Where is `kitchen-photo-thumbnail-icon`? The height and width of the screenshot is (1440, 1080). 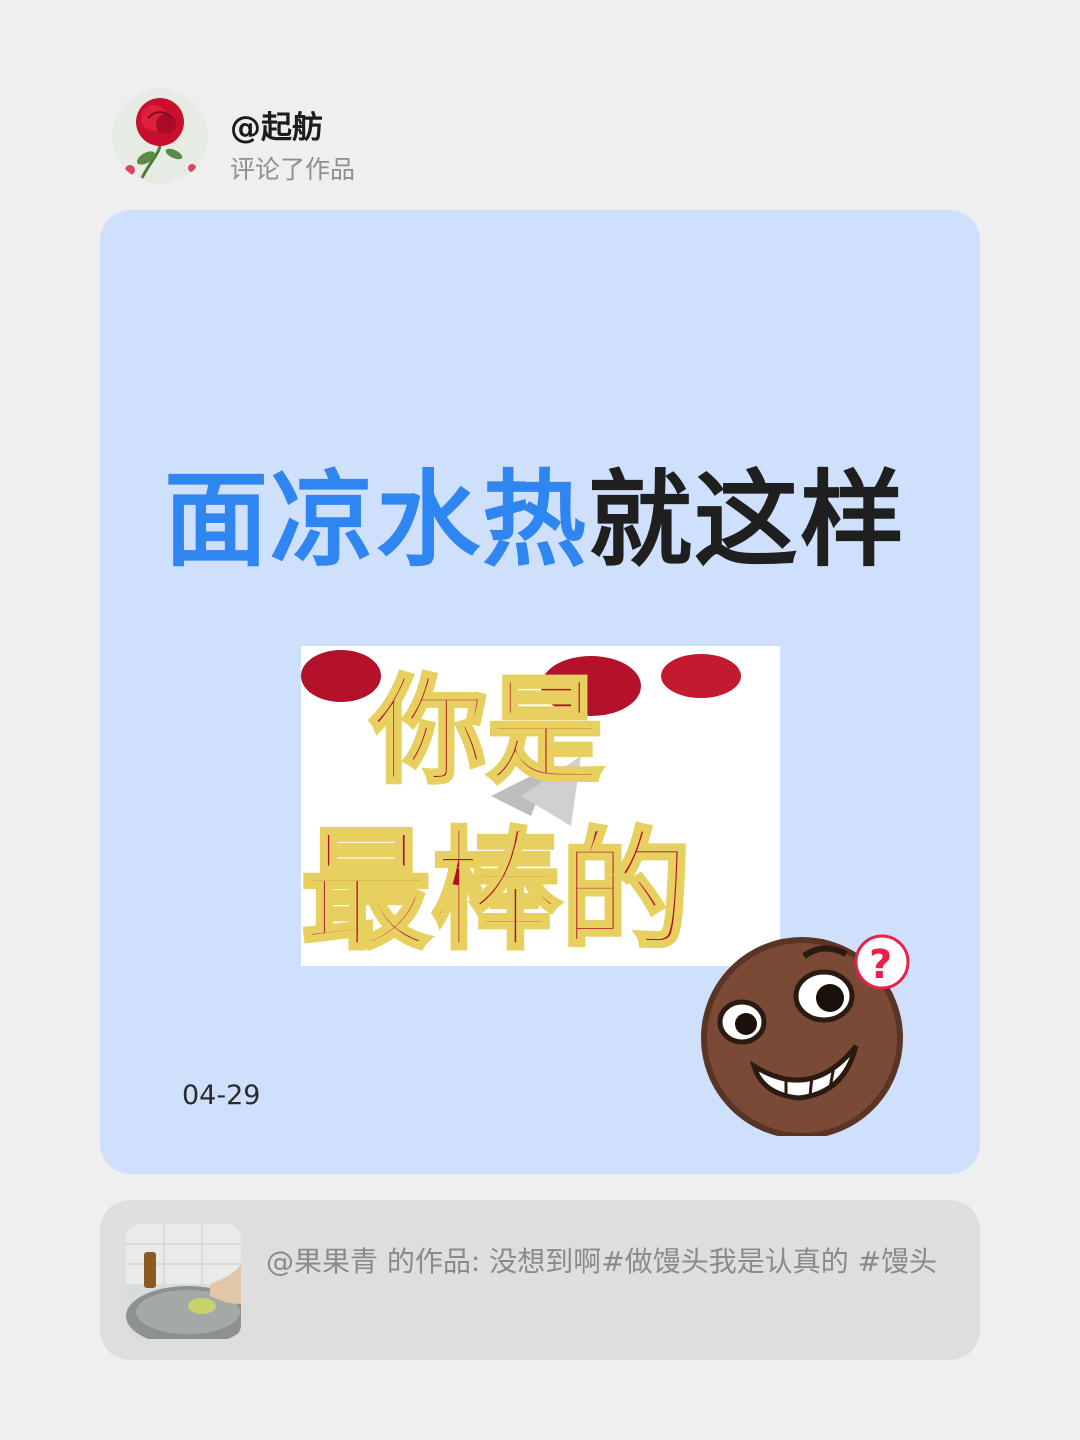 kitchen-photo-thumbnail-icon is located at coordinates (183, 1281).